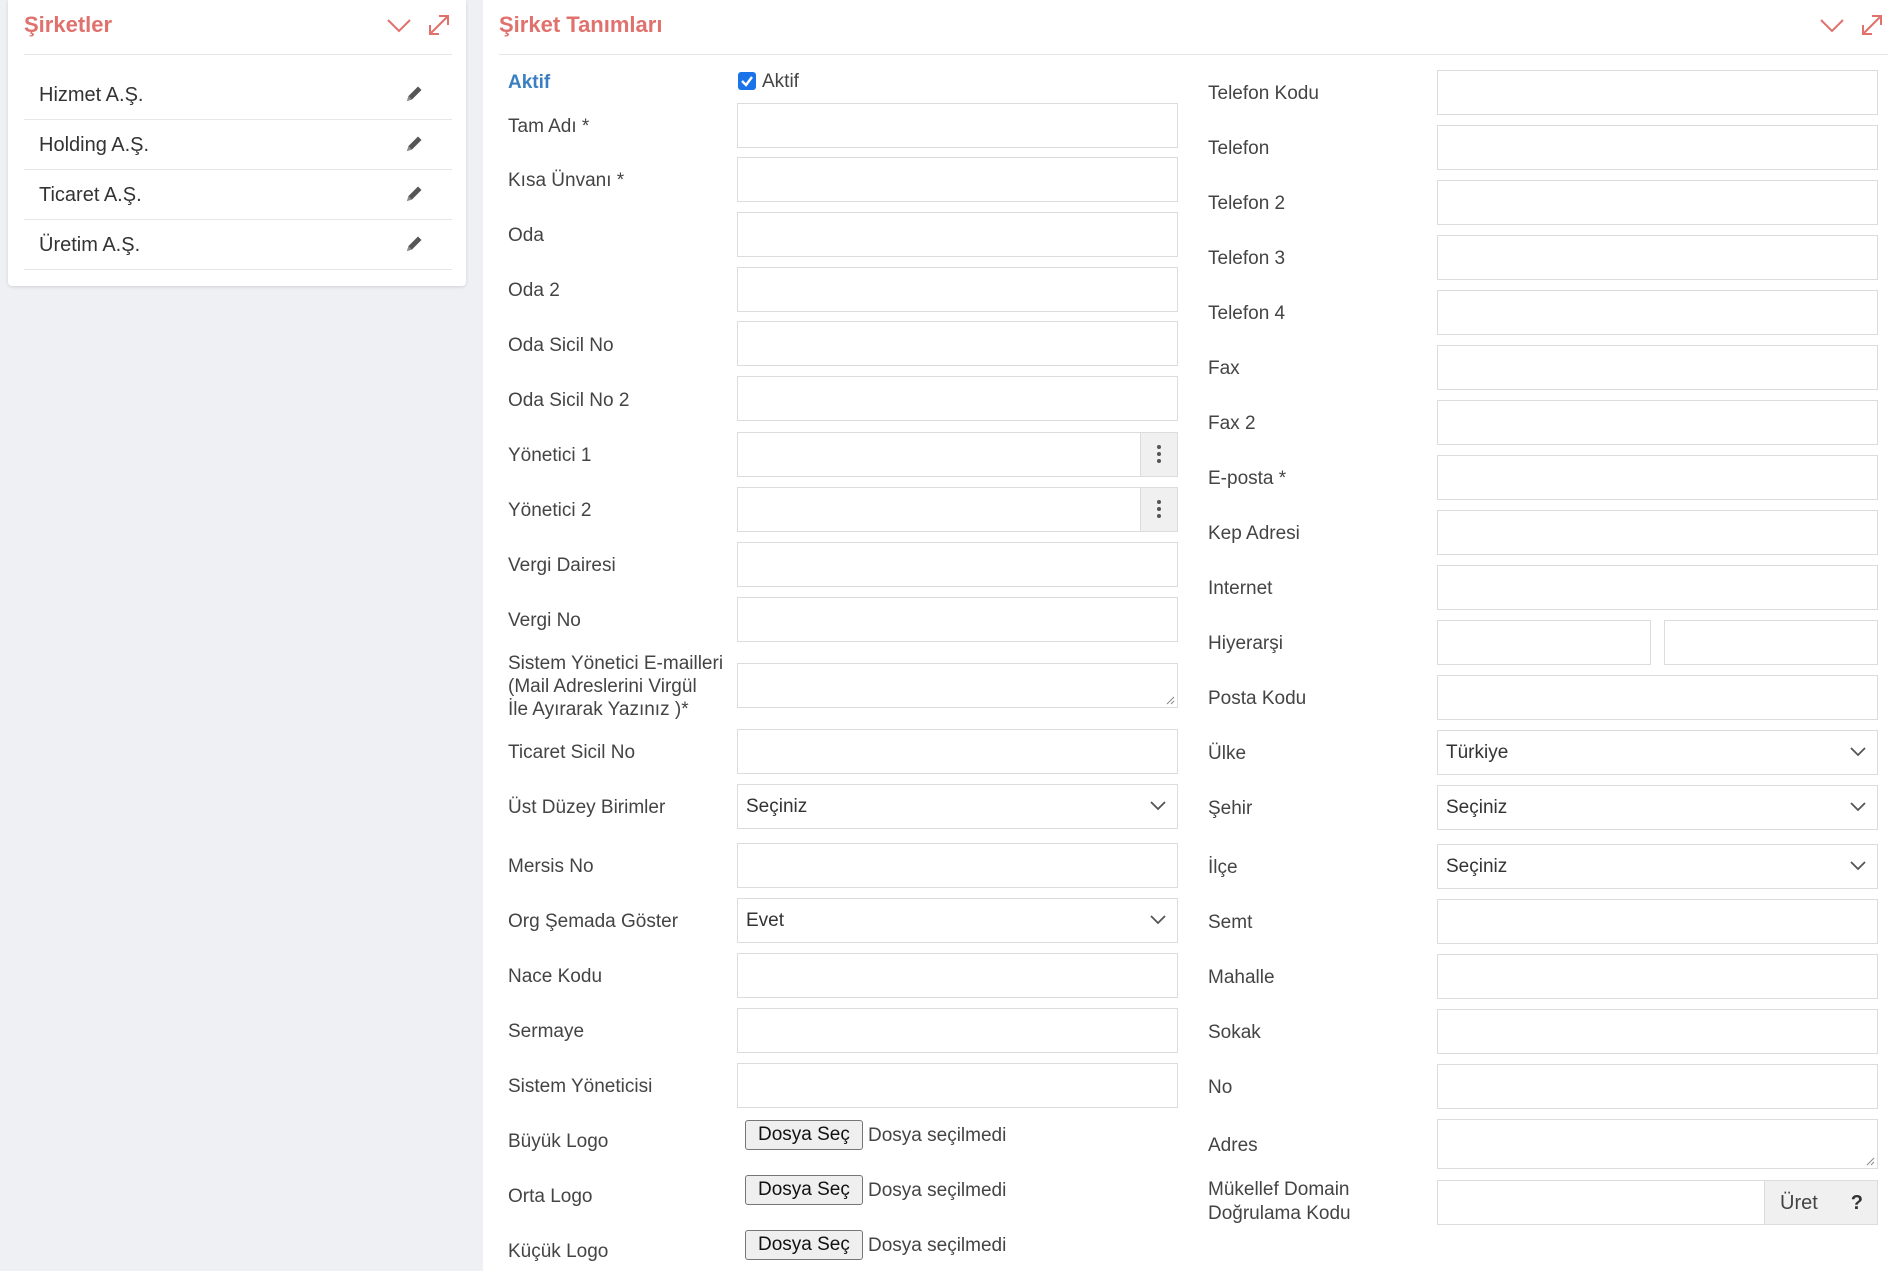  What do you see at coordinates (957, 751) in the screenshot?
I see `trade-reg-no-input` at bounding box center [957, 751].